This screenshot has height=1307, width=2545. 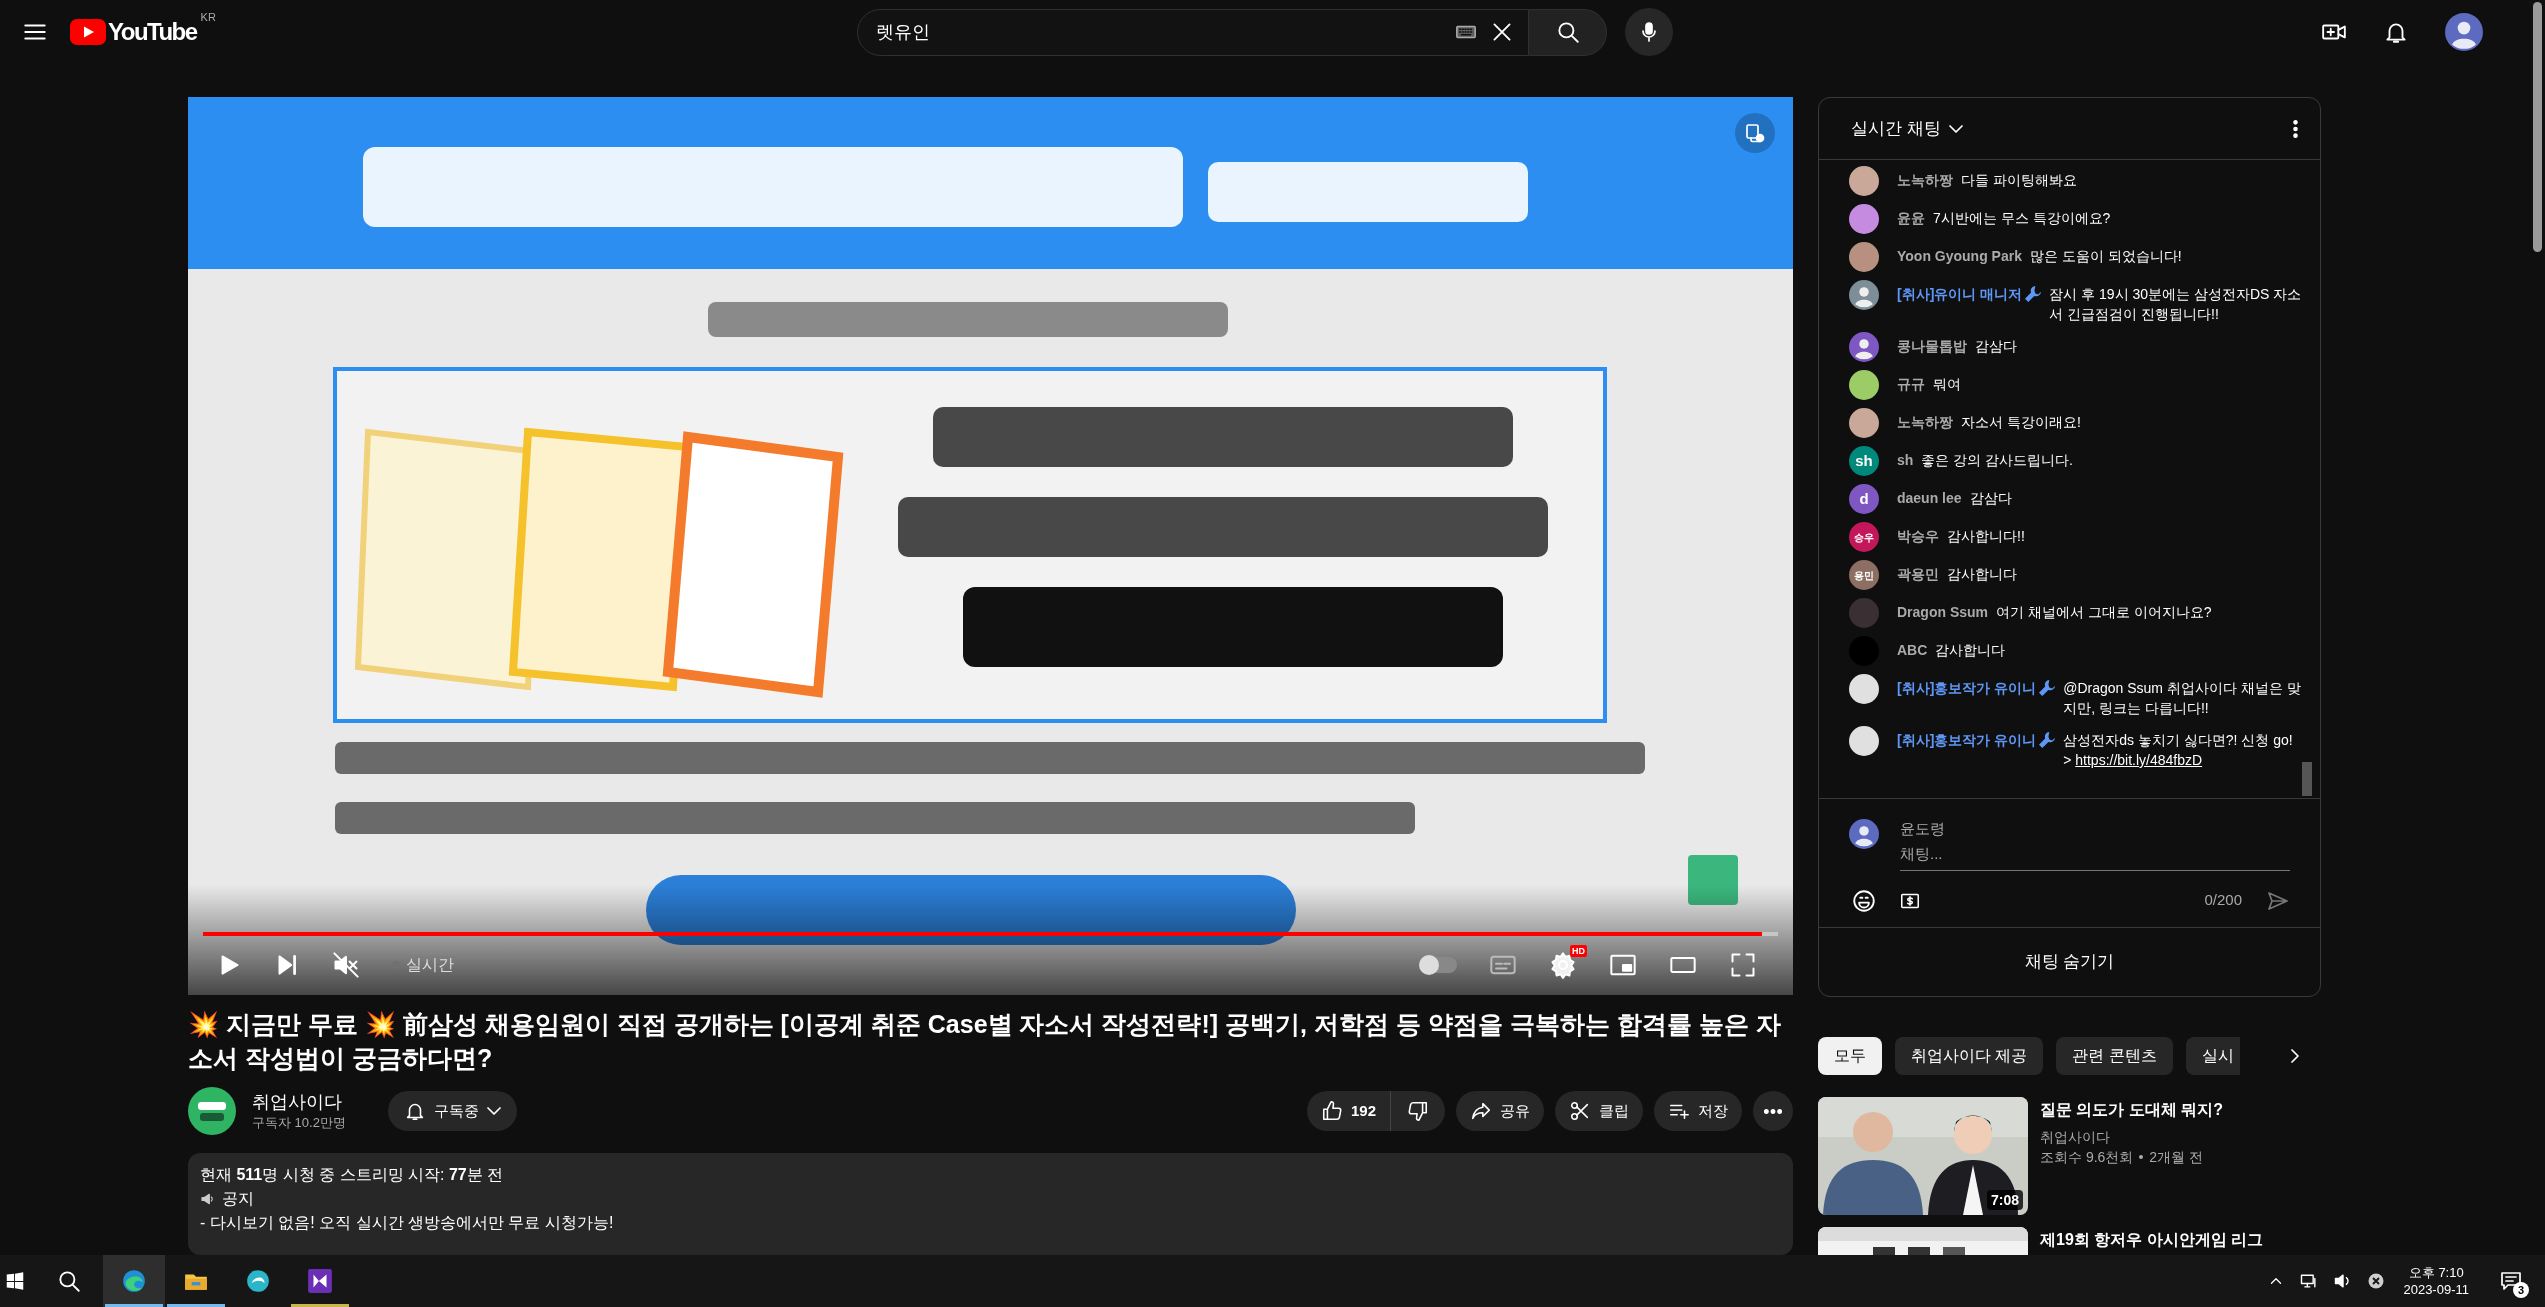 I want to click on chat-message-text: 잠시 후 19시 30분에는 삼성전자DS 자소서 긴급점검이 진행됩니다!!, so click(x=2175, y=304).